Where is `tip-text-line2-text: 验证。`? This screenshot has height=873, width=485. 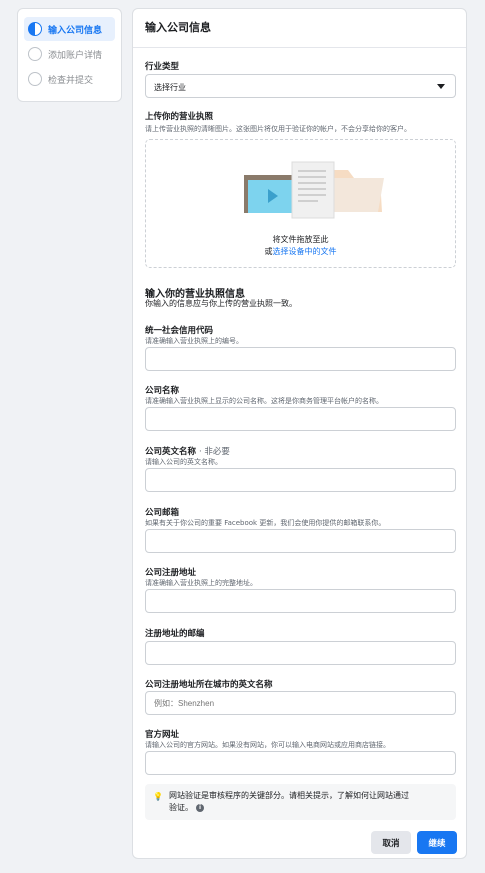 tip-text-line2-text: 验证。 is located at coordinates (181, 807).